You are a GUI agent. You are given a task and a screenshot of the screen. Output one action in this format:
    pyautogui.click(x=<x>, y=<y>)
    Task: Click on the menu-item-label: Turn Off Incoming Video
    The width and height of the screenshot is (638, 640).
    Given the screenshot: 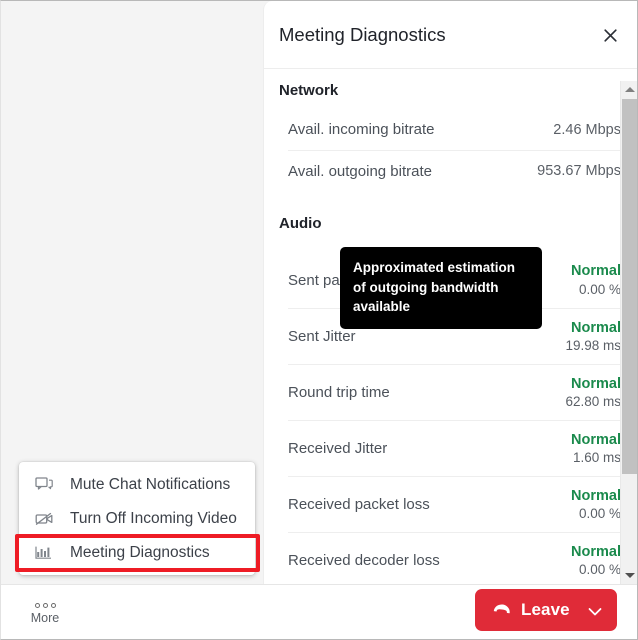 What is the action you would take?
    pyautogui.click(x=153, y=518)
    